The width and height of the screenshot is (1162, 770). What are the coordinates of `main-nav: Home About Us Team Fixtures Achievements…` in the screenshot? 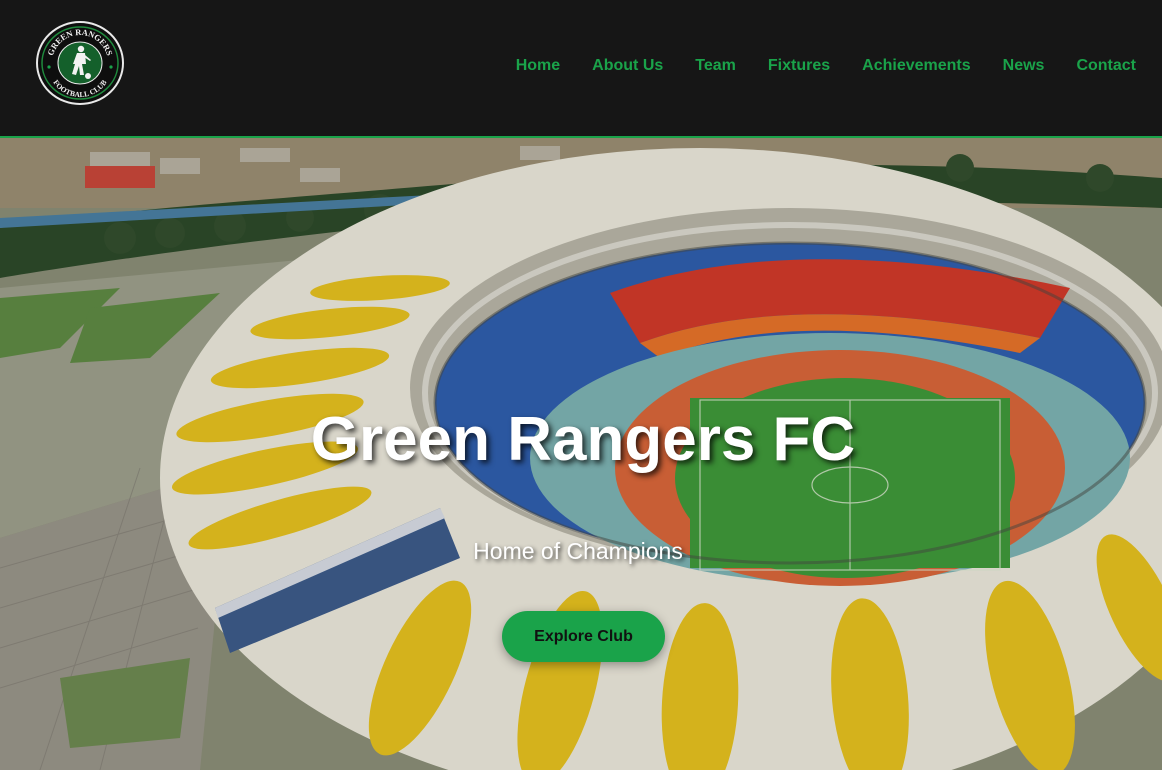 It's located at (810, 66).